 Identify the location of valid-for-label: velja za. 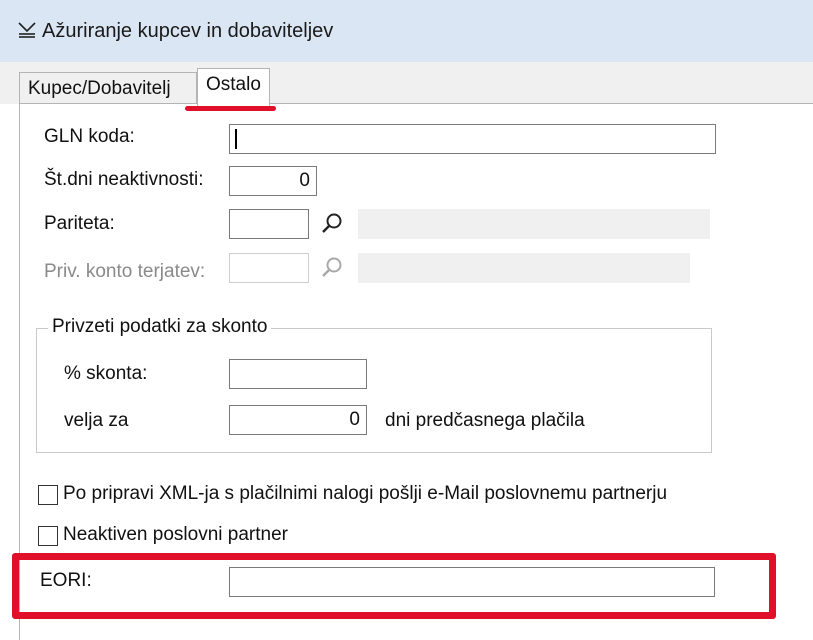
(96, 420).